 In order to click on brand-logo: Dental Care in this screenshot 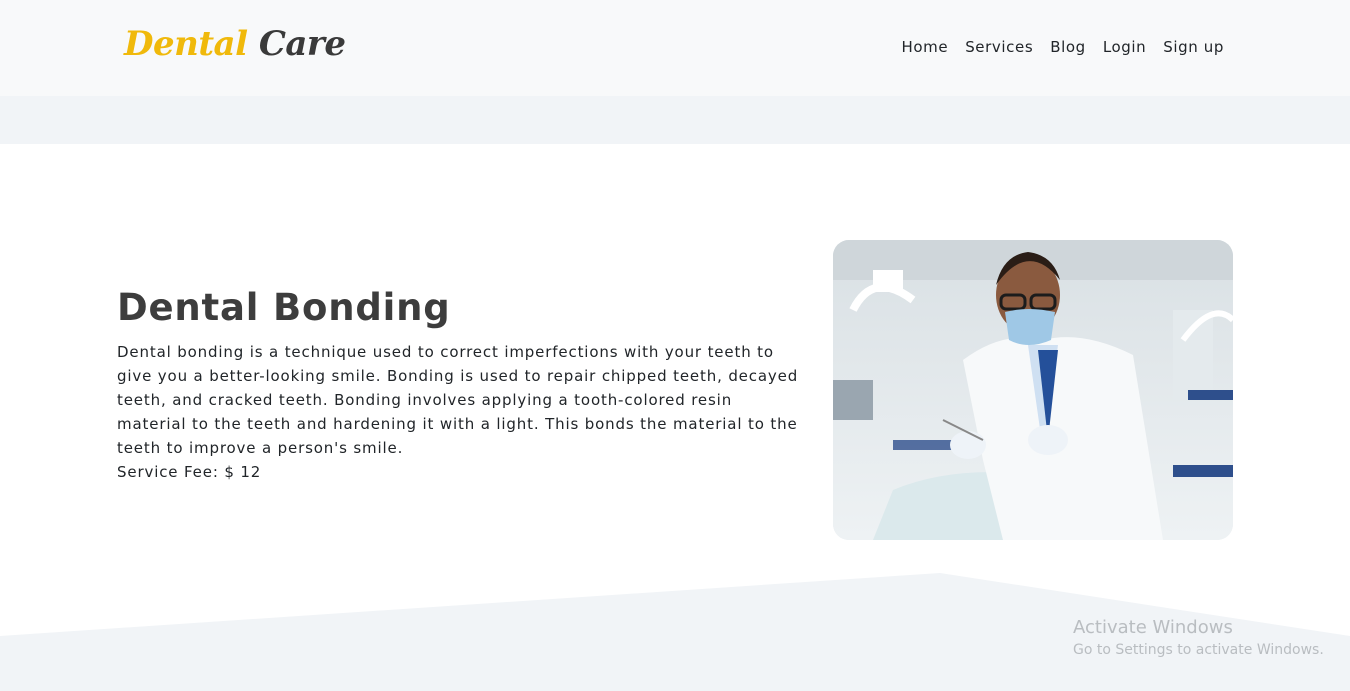, I will do `click(235, 44)`.